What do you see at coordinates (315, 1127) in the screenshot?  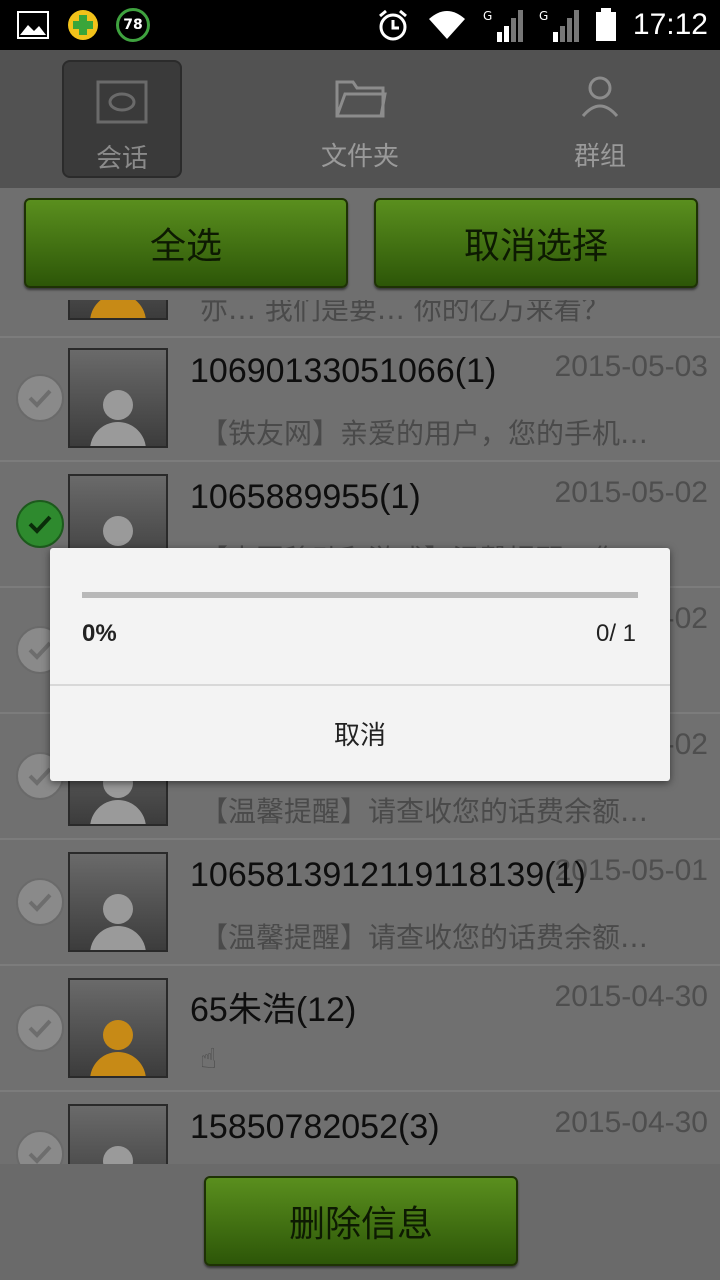 I see `contact-name: 15850782052(3)` at bounding box center [315, 1127].